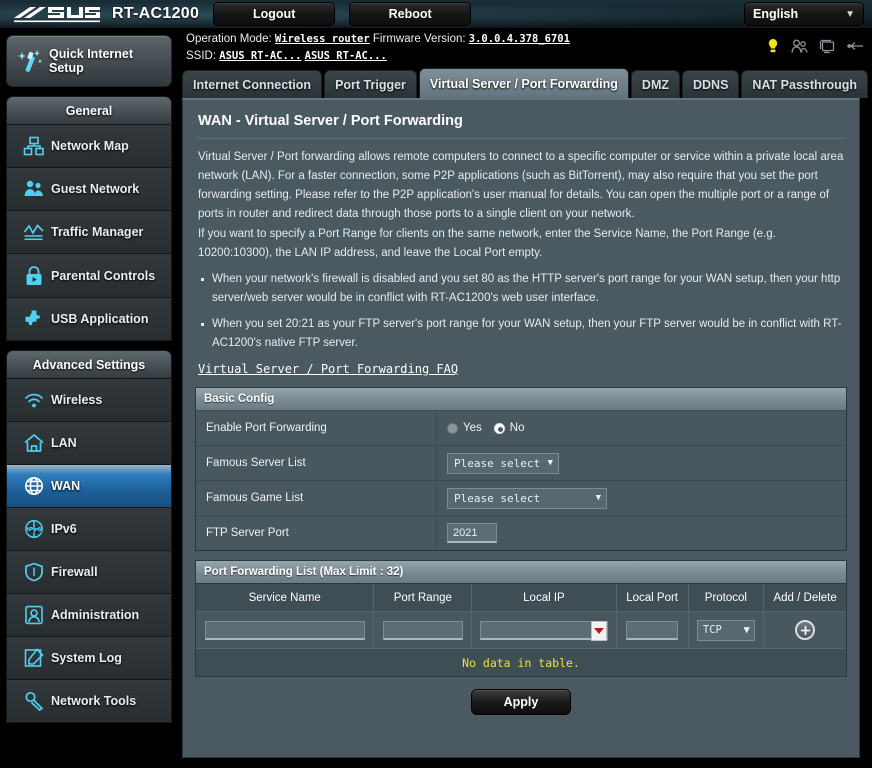 The height and width of the screenshot is (768, 872). What do you see at coordinates (508, 428) in the screenshot?
I see `radio-no: No` at bounding box center [508, 428].